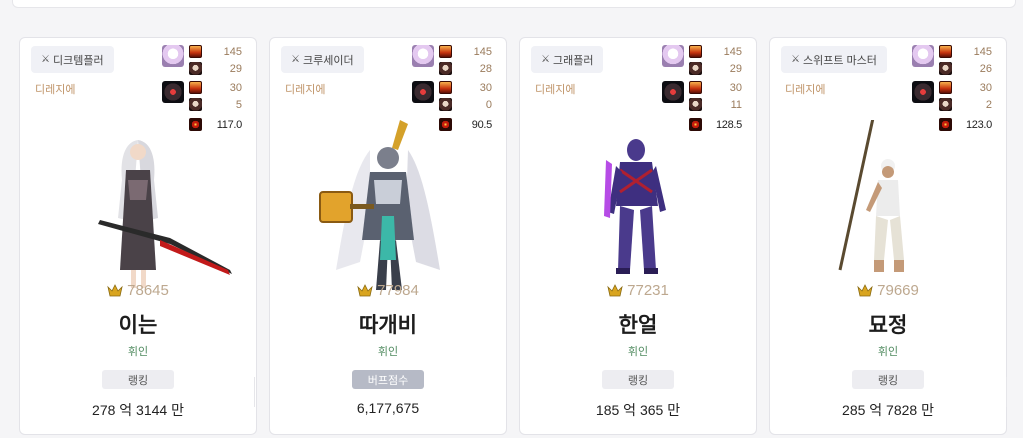  What do you see at coordinates (638, 410) in the screenshot?
I see `score-value: 185 억 365 만` at bounding box center [638, 410].